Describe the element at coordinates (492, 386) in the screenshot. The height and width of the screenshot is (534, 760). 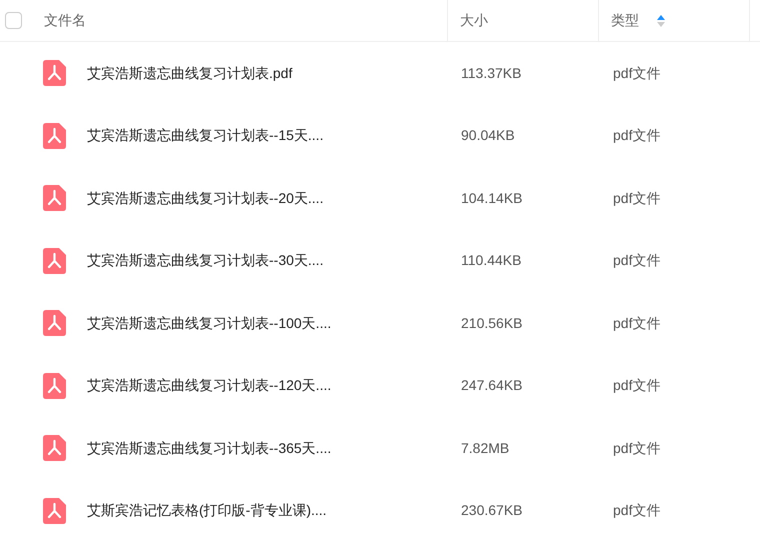
I see `file-size: 247.64KB` at that location.